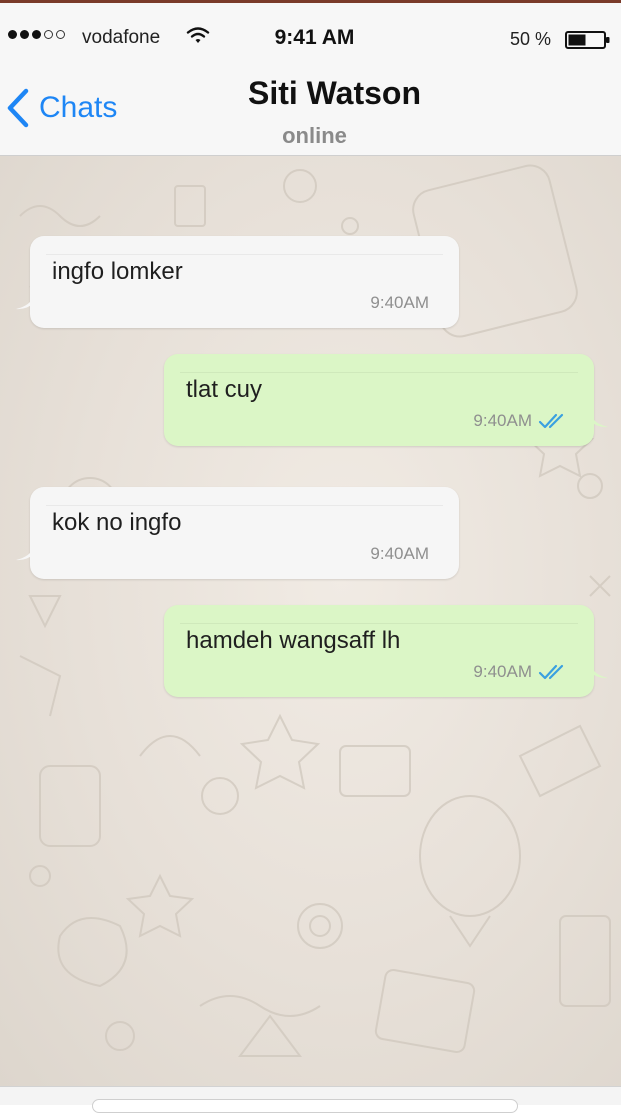 Image resolution: width=621 pixels, height=1113 pixels. Describe the element at coordinates (386, 400) in the screenshot. I see `message-bubble-outgoing: tlat cuy 9:40AM` at that location.